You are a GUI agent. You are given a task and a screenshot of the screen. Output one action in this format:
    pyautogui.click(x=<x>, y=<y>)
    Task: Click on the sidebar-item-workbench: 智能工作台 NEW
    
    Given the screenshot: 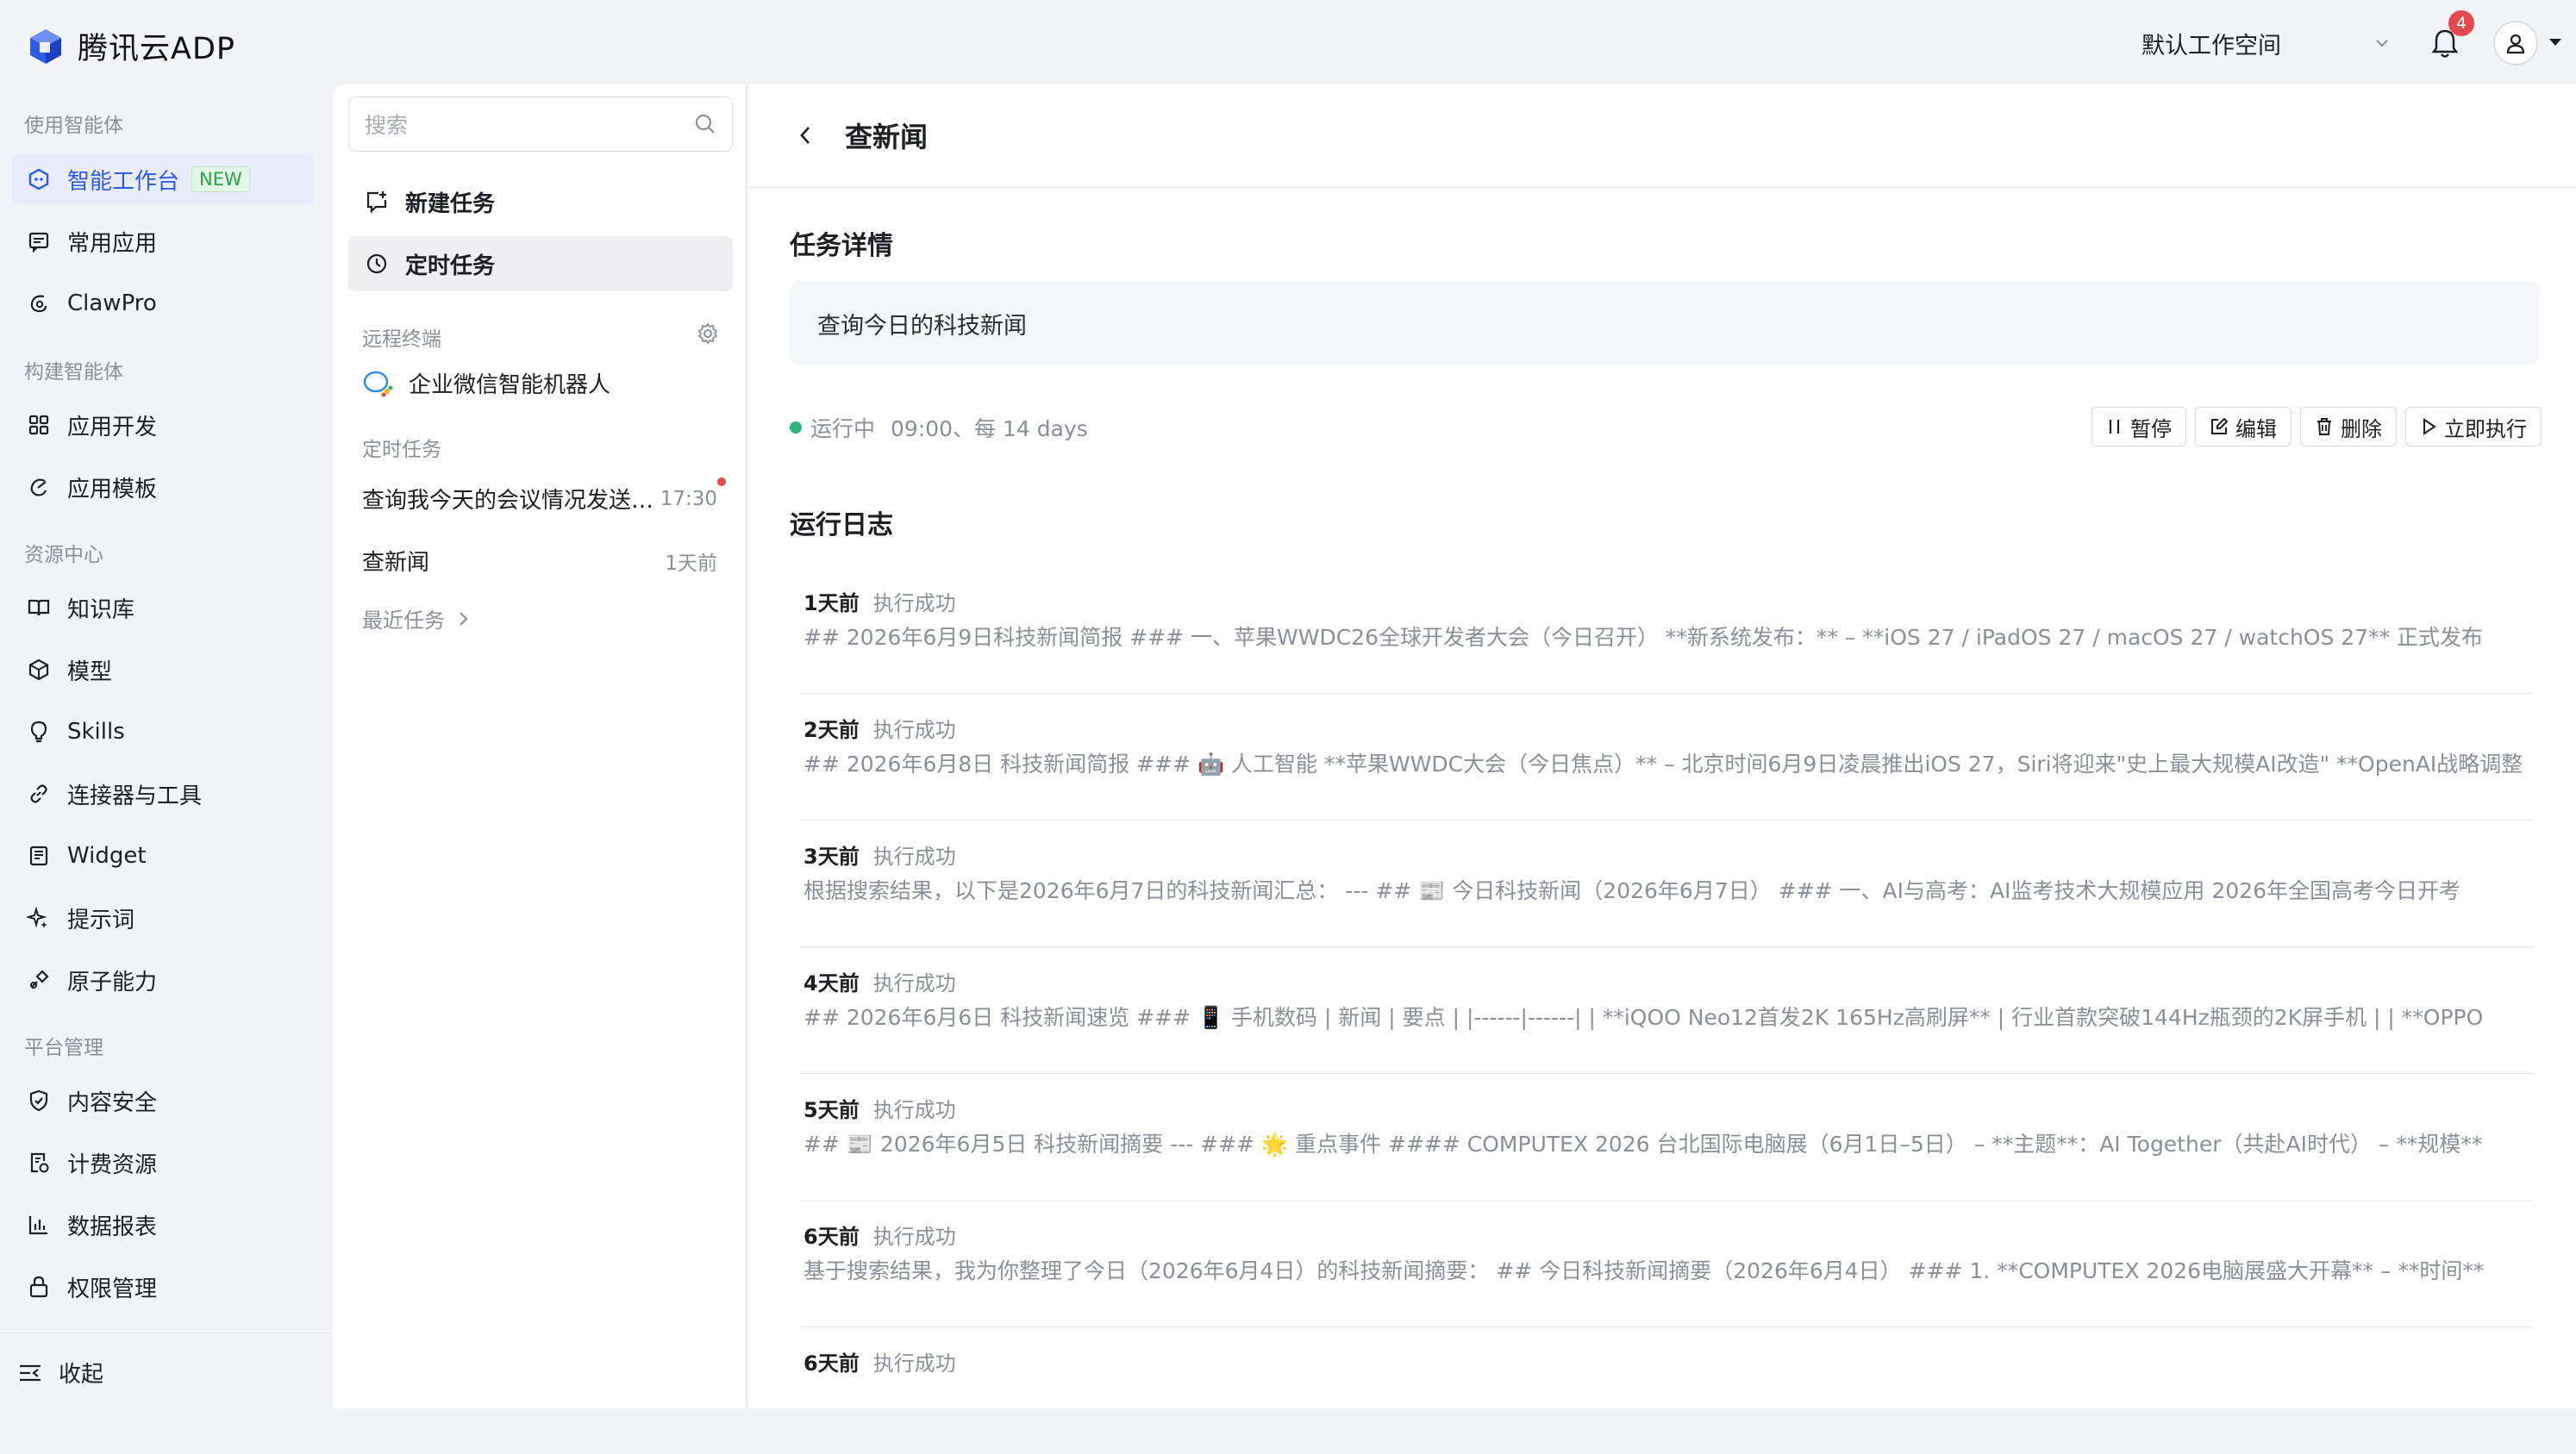 What is the action you would take?
    pyautogui.click(x=163, y=179)
    